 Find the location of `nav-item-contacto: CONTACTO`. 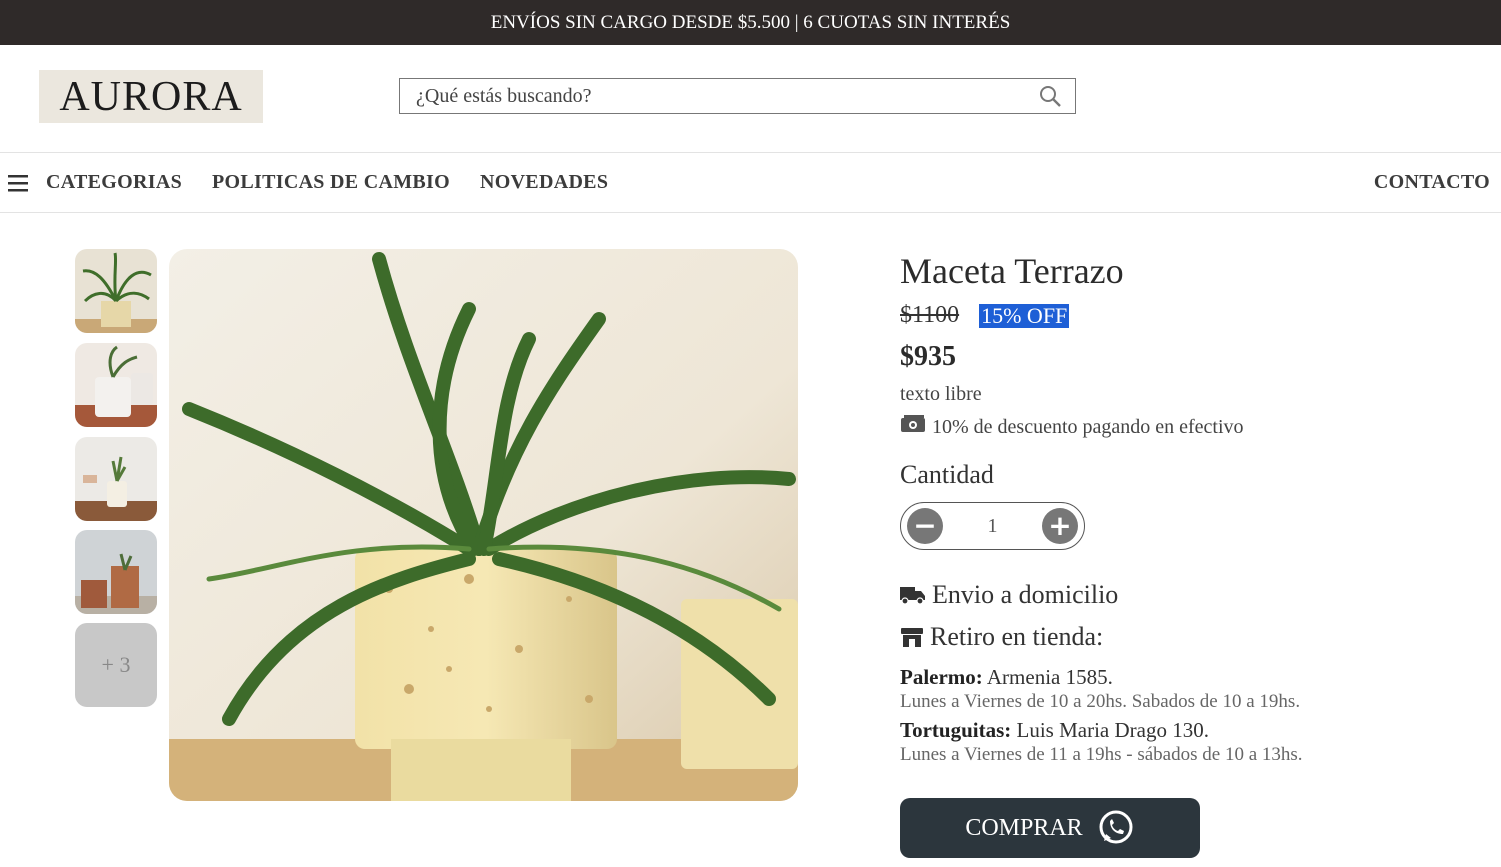

nav-item-contacto: CONTACTO is located at coordinates (1432, 182).